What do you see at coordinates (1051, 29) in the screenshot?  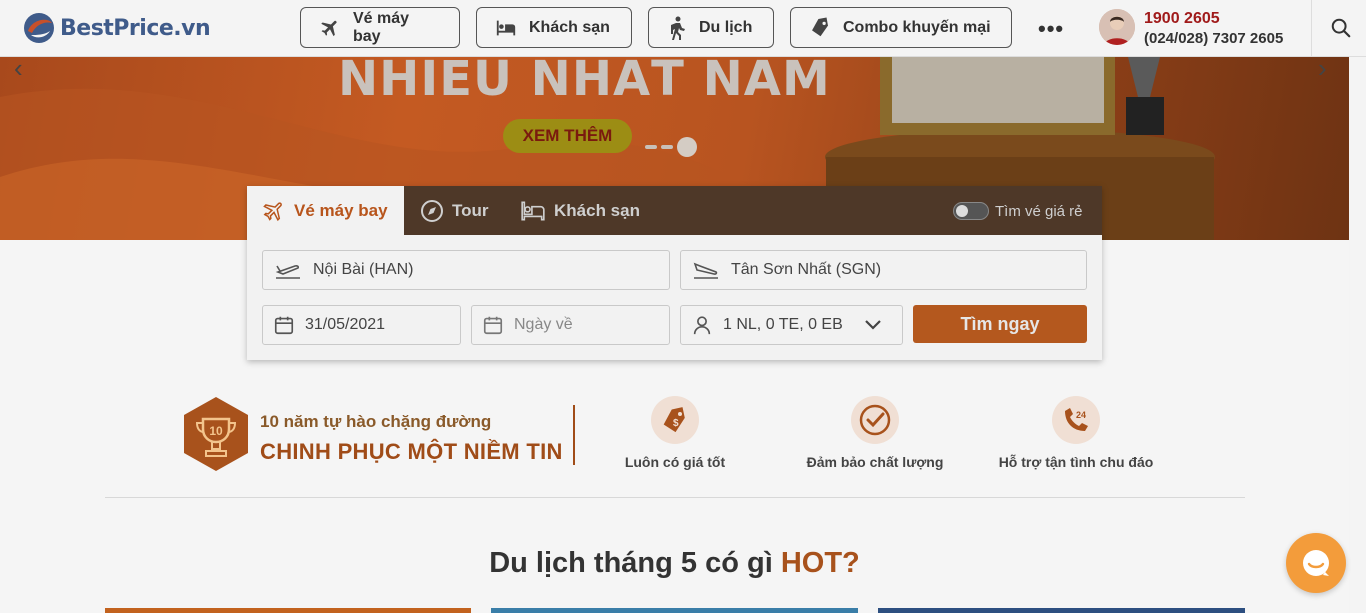 I see `more-menu-button: •••` at bounding box center [1051, 29].